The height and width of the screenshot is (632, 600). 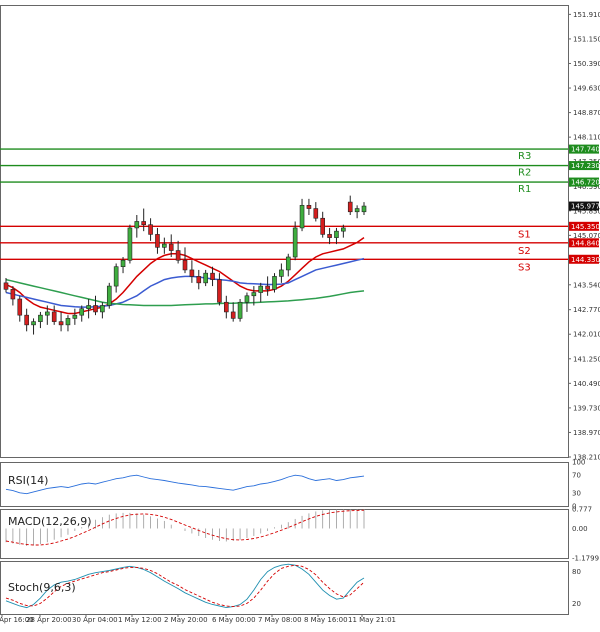 I want to click on rsi-title: RSI(14), so click(x=28, y=480).